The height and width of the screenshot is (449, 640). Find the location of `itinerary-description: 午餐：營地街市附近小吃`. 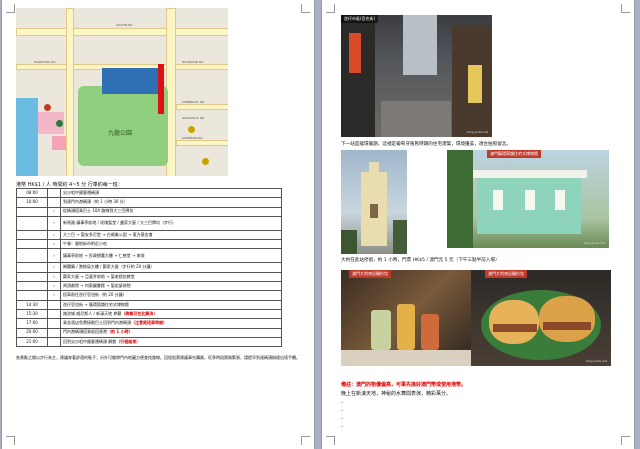

itinerary-description: 午餐：營地街市附近小吃 is located at coordinates (171, 244).